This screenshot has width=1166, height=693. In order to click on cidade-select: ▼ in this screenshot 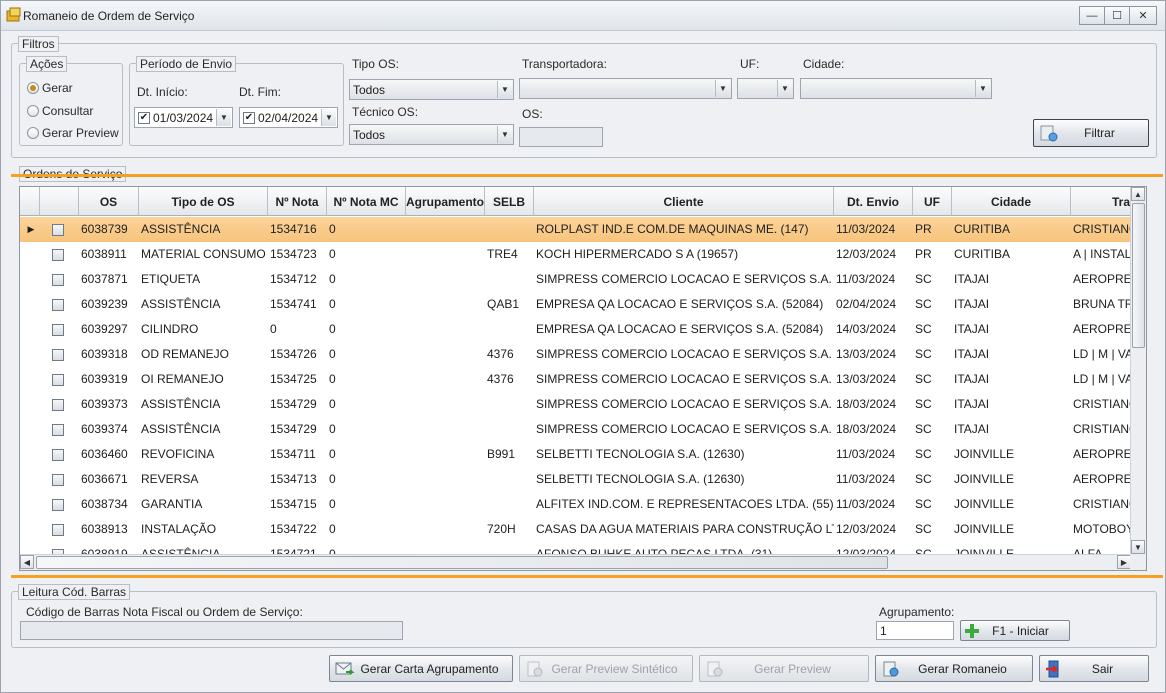, I will do `click(896, 88)`.